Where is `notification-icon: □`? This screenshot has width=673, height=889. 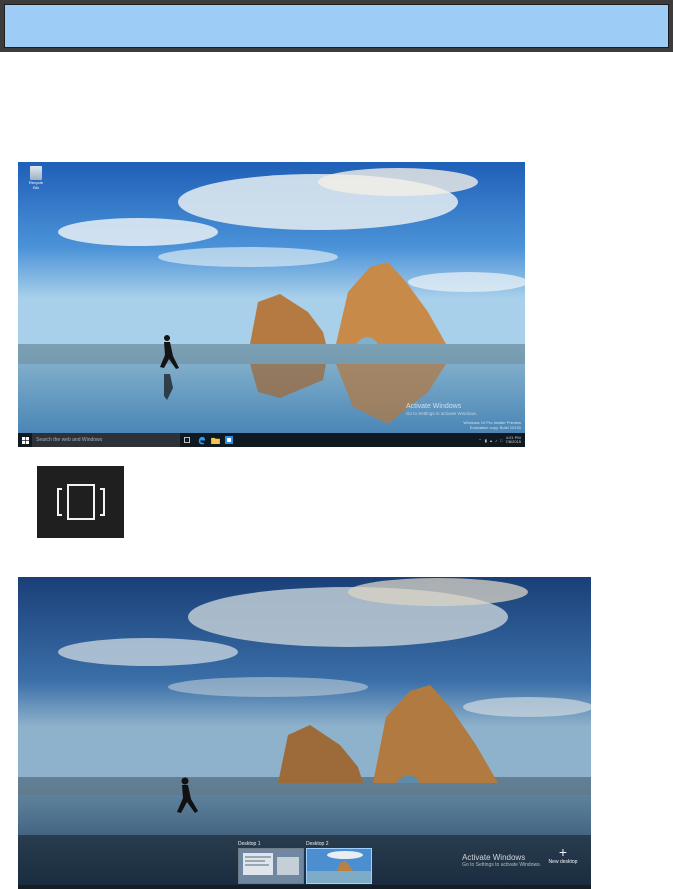 notification-icon: □ is located at coordinates (501, 440).